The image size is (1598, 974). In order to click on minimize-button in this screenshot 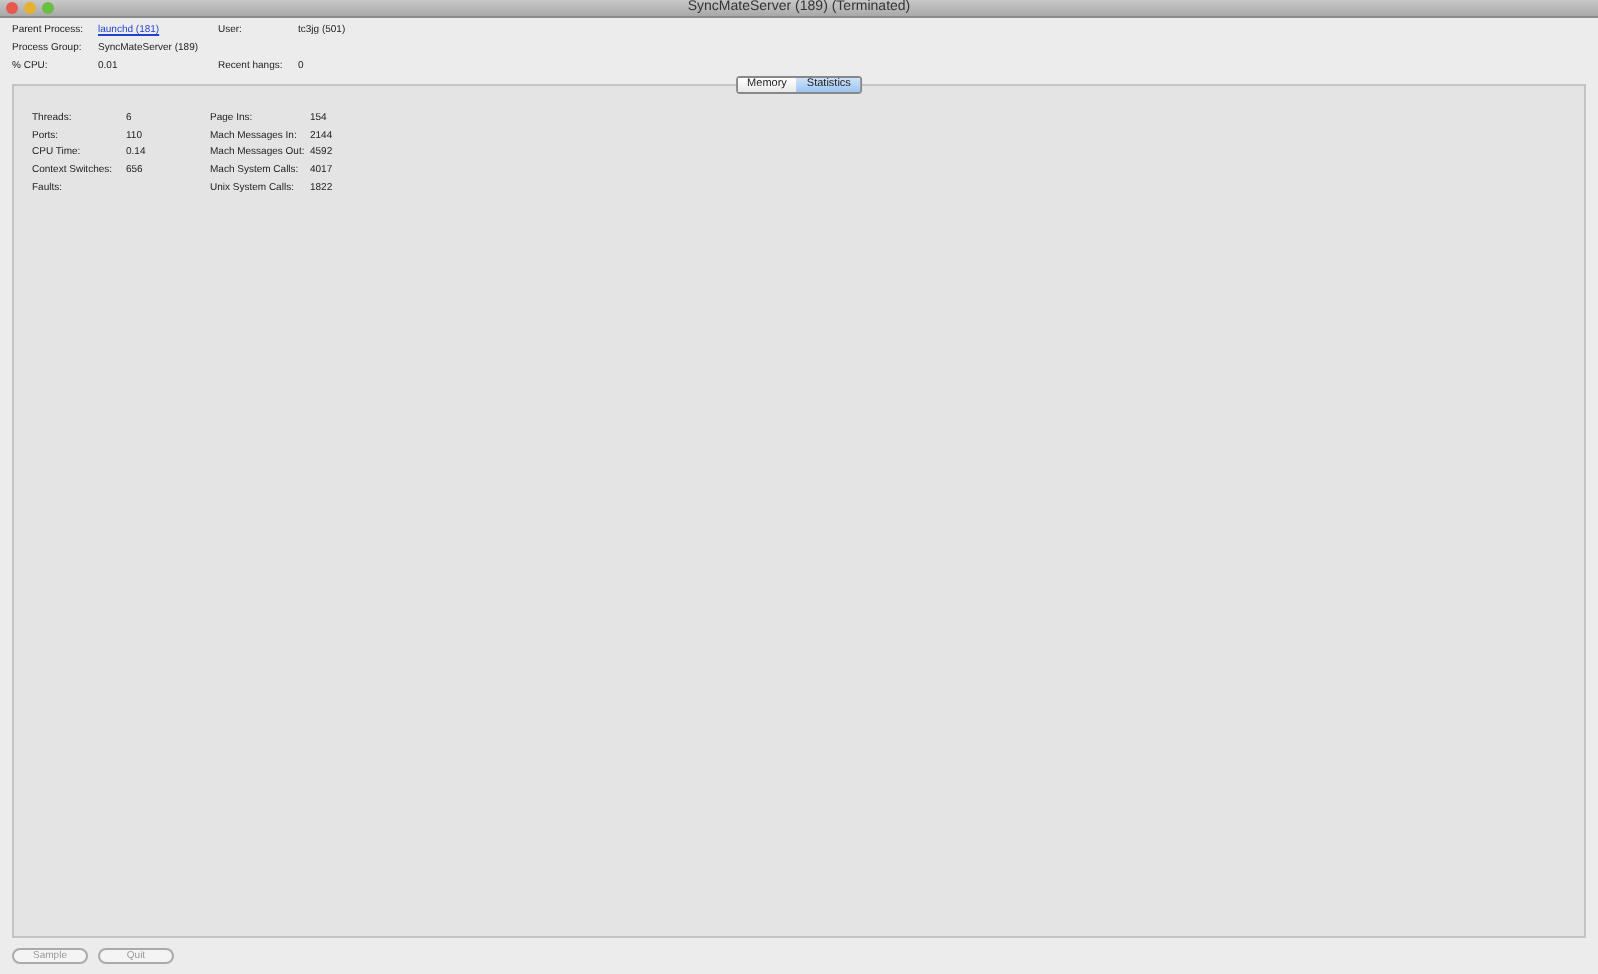, I will do `click(30, 8)`.